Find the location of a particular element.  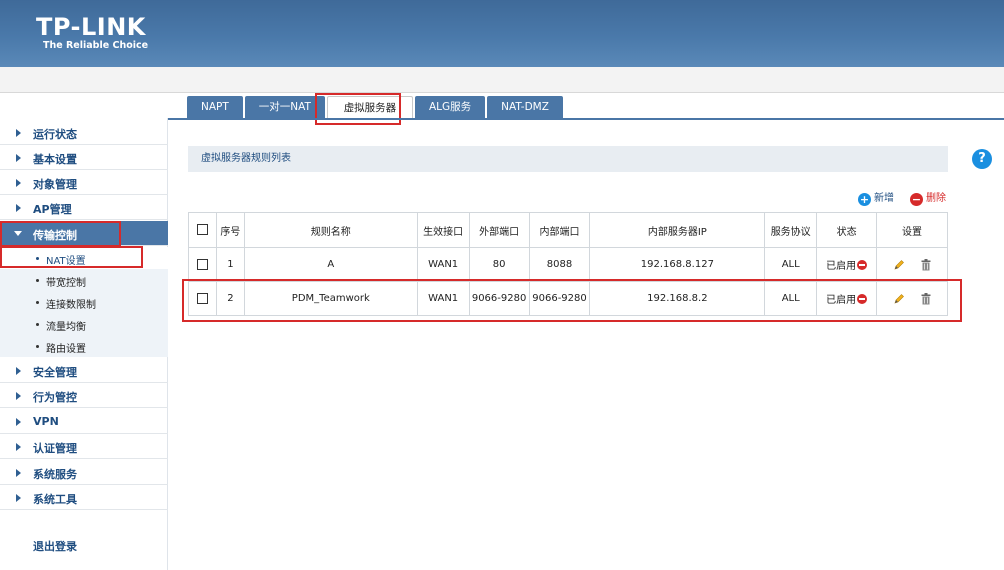

tab-napt: NAPT is located at coordinates (215, 107).